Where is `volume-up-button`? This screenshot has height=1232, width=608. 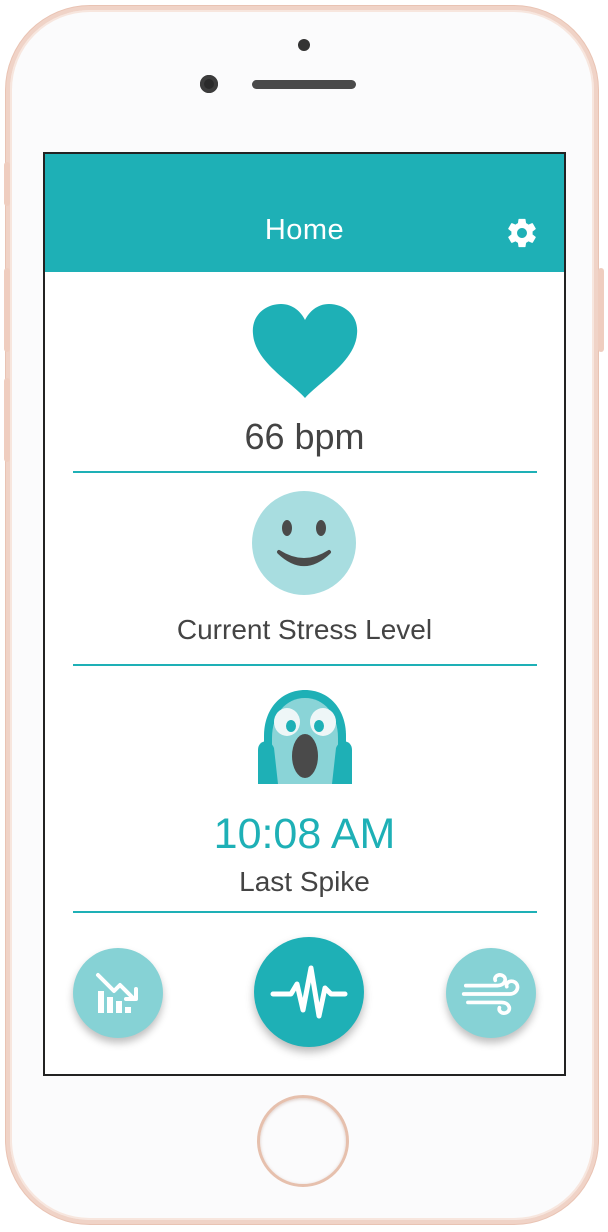
volume-up-button is located at coordinates (7, 310).